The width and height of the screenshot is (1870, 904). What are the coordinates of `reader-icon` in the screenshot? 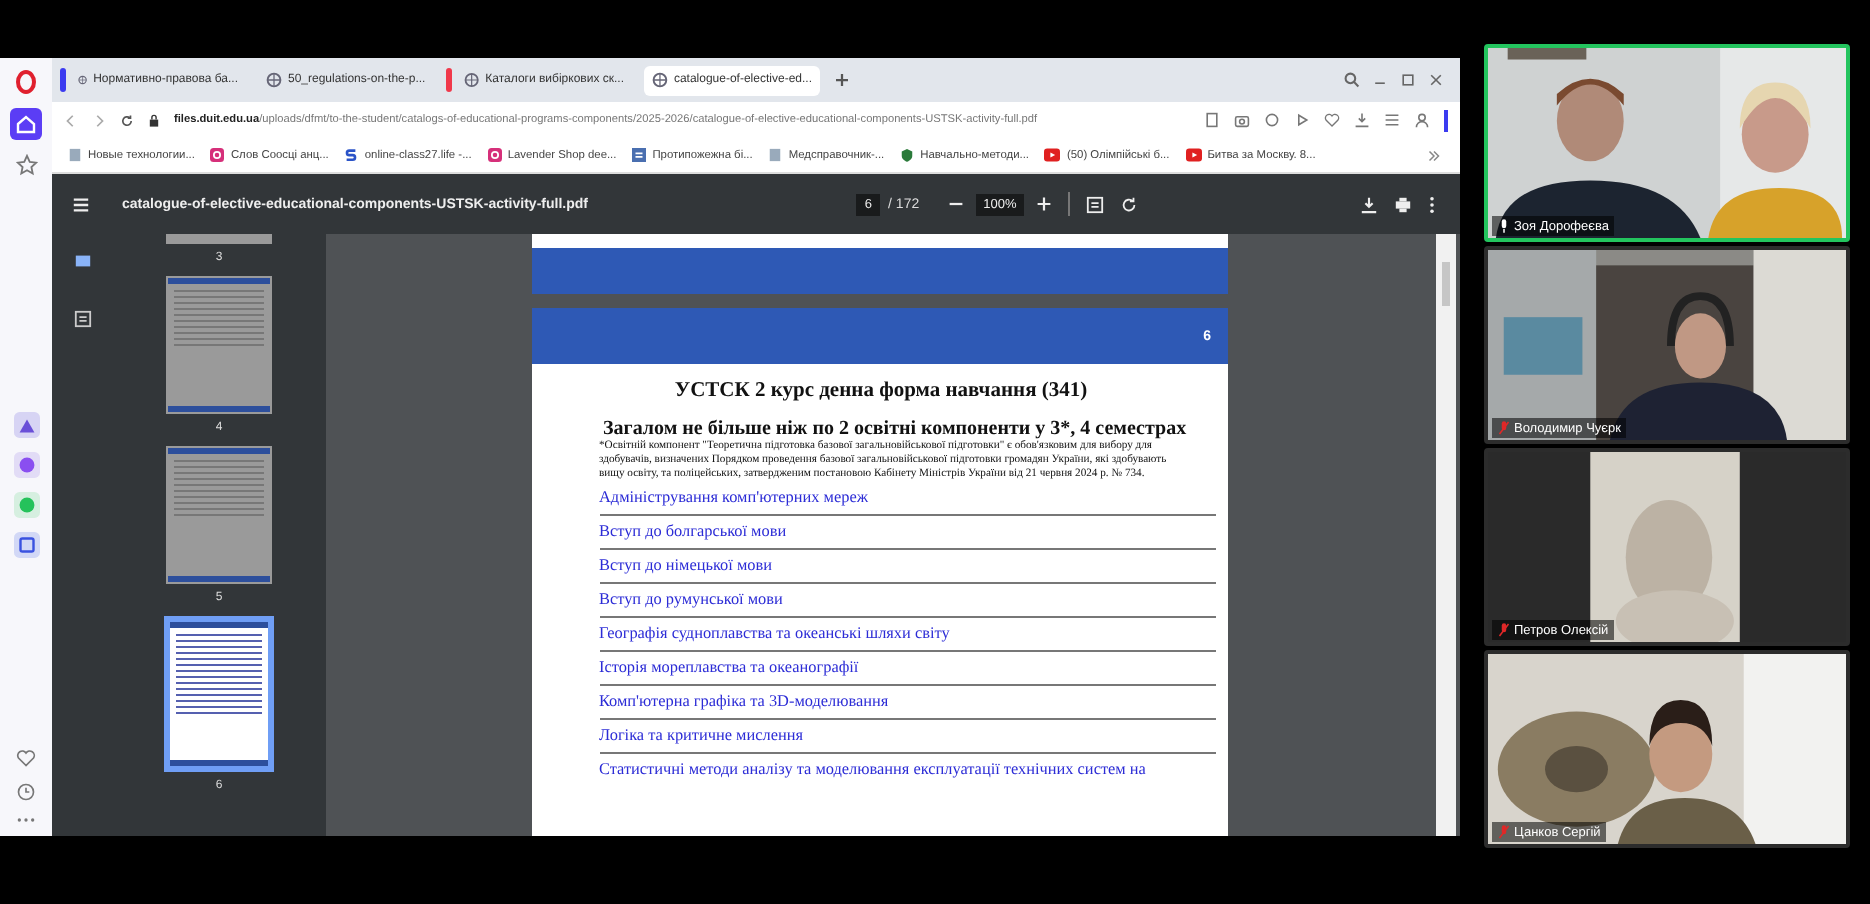 It's located at (1212, 120).